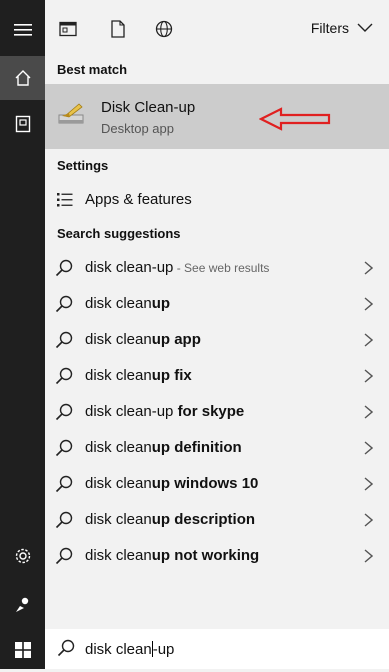 This screenshot has height=672, width=389. Describe the element at coordinates (217, 649) in the screenshot. I see `search-box: disk clean-up` at that location.